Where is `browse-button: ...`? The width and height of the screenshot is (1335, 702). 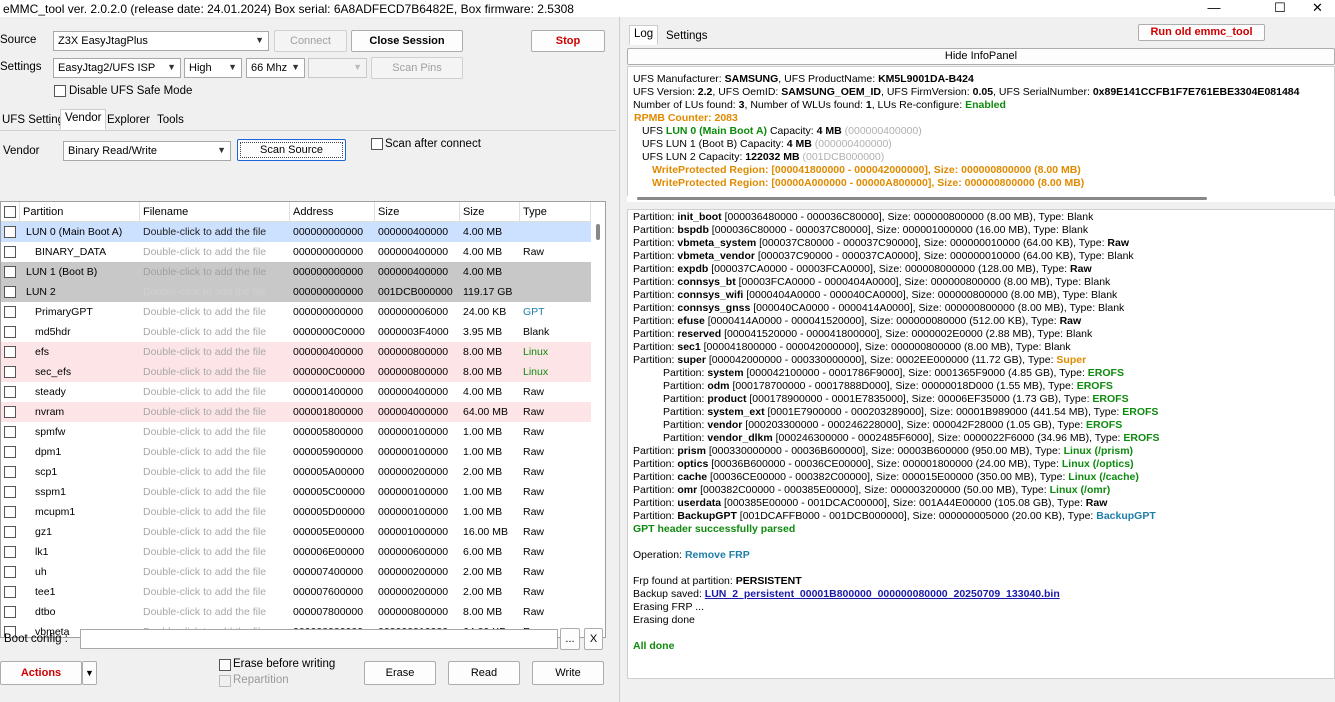
browse-button: ... is located at coordinates (570, 639).